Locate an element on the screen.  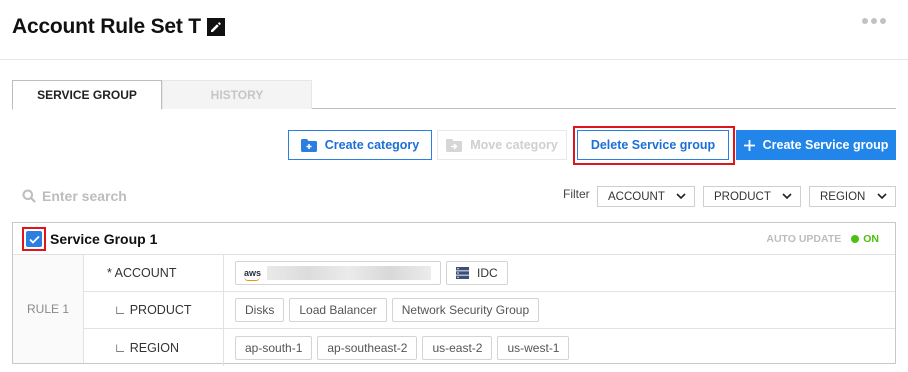
aws-logo-icon: aws is located at coordinates (253, 274).